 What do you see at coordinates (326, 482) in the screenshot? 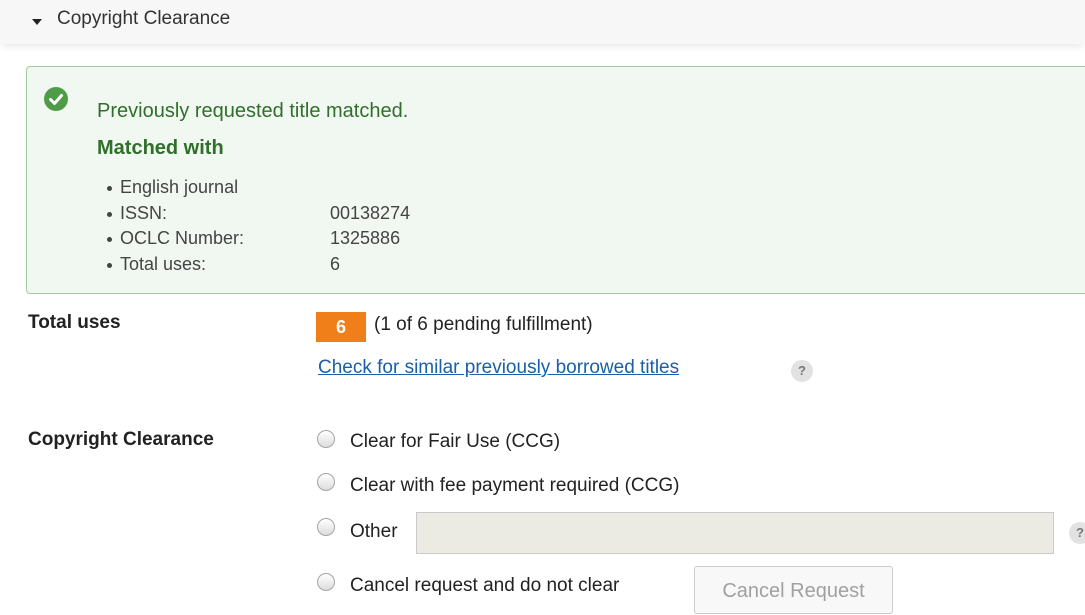
I see `radio-fee-payment` at bounding box center [326, 482].